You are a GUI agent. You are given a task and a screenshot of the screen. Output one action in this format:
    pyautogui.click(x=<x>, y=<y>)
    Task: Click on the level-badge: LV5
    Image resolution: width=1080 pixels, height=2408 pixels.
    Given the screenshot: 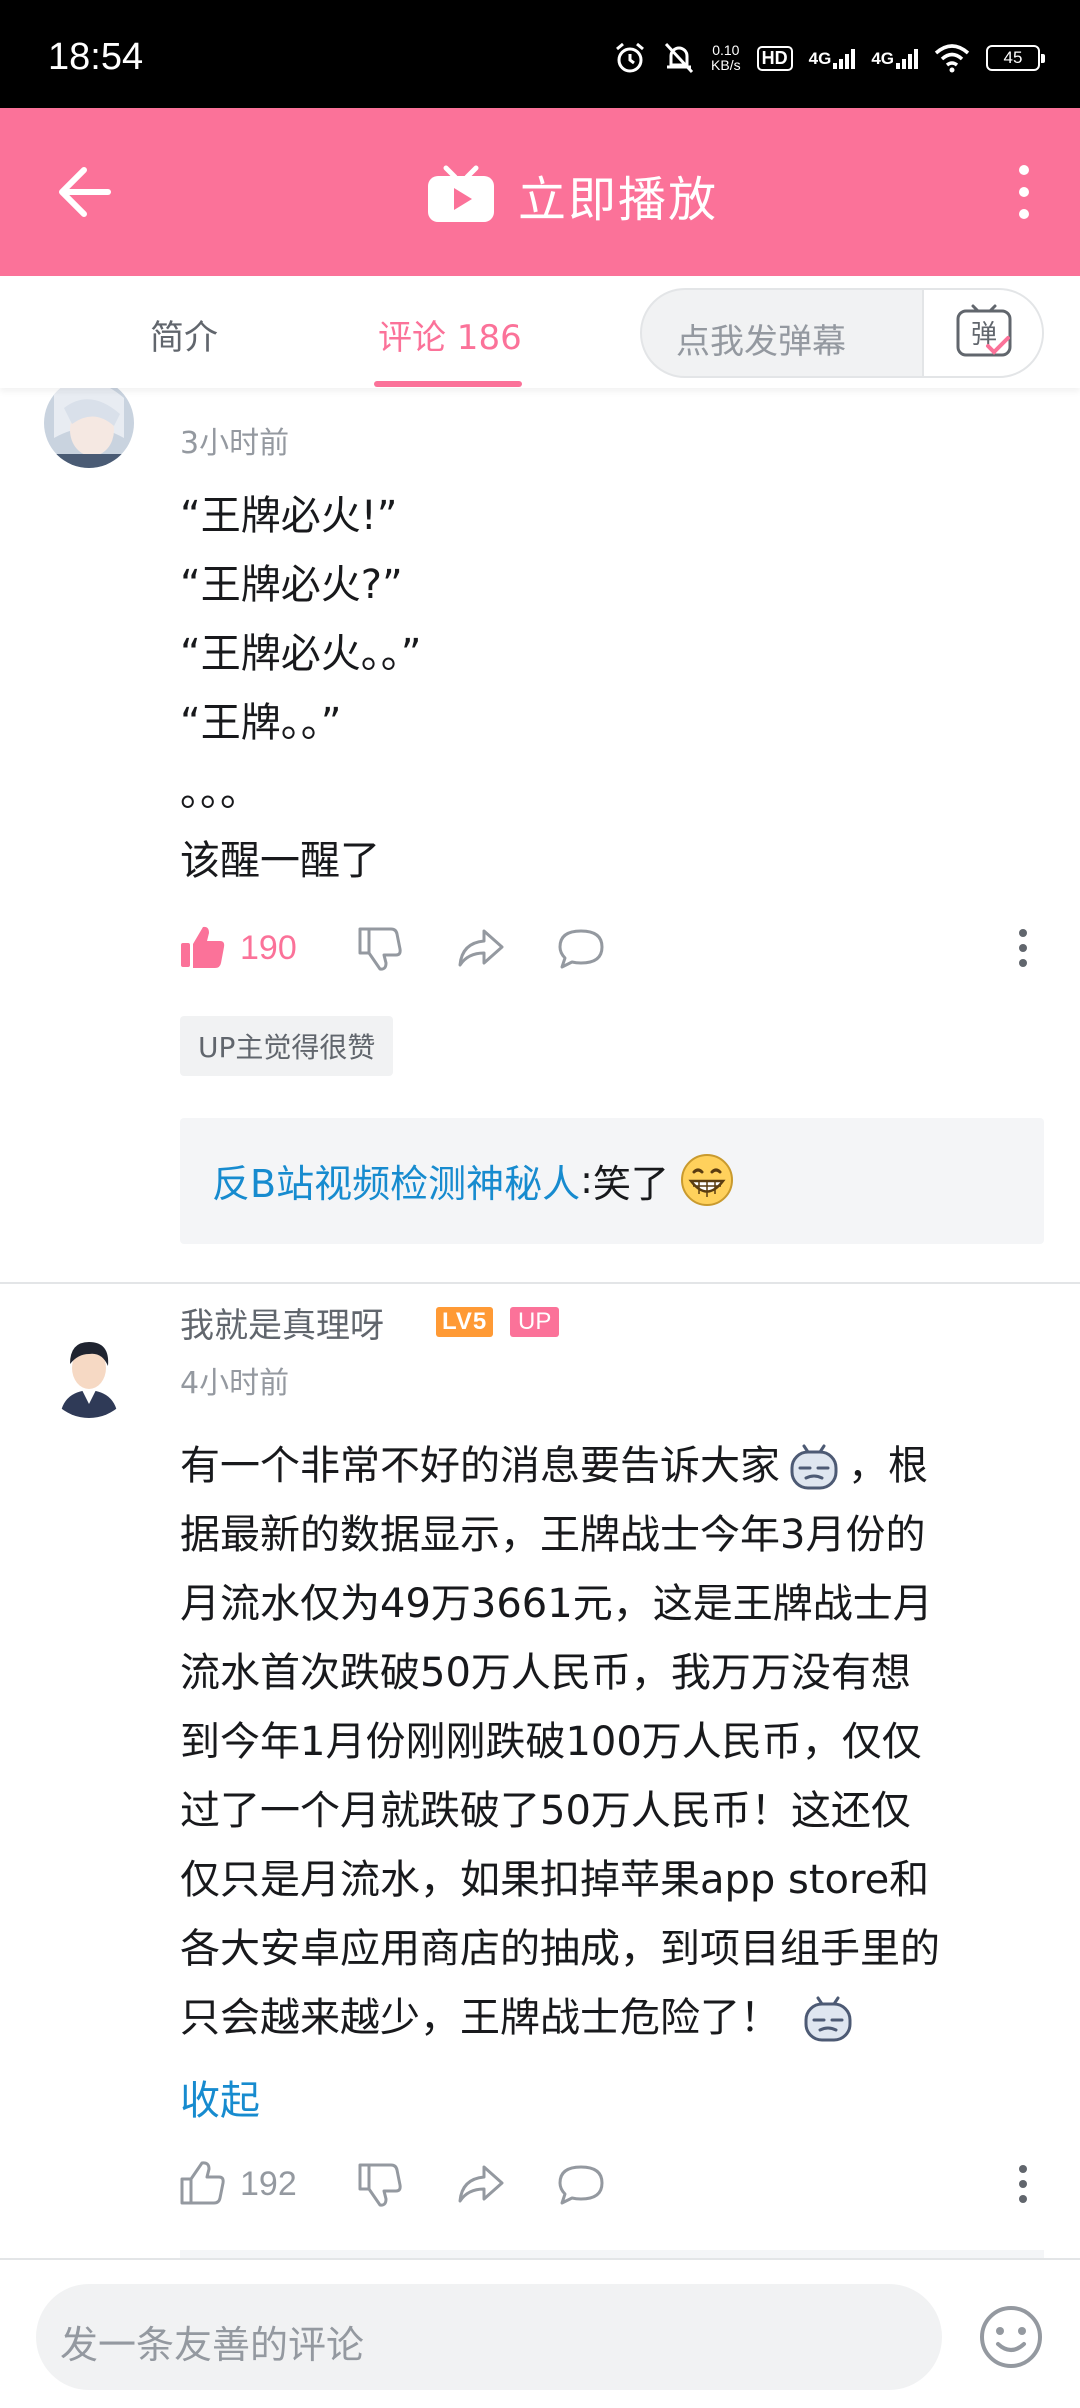 What is the action you would take?
    pyautogui.click(x=465, y=1322)
    